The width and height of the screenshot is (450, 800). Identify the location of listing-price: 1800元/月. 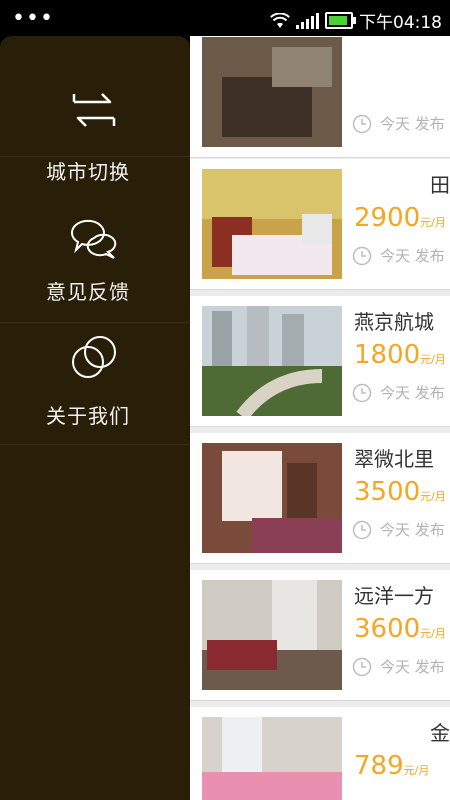
(400, 355).